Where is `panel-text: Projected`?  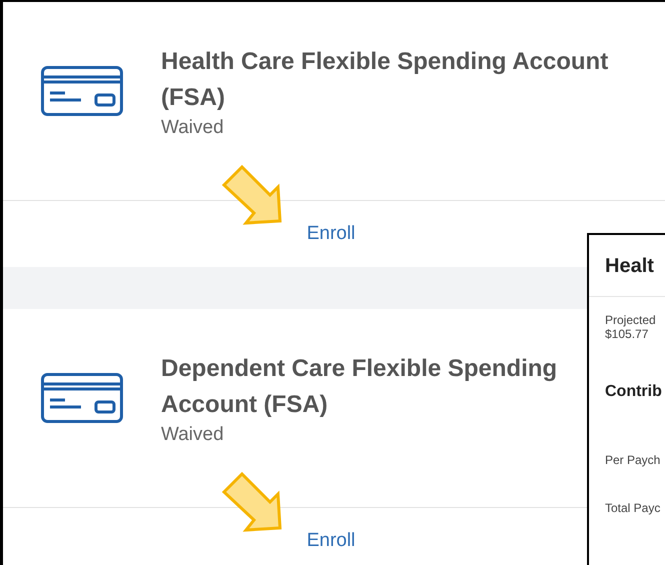 panel-text: Projected is located at coordinates (630, 320).